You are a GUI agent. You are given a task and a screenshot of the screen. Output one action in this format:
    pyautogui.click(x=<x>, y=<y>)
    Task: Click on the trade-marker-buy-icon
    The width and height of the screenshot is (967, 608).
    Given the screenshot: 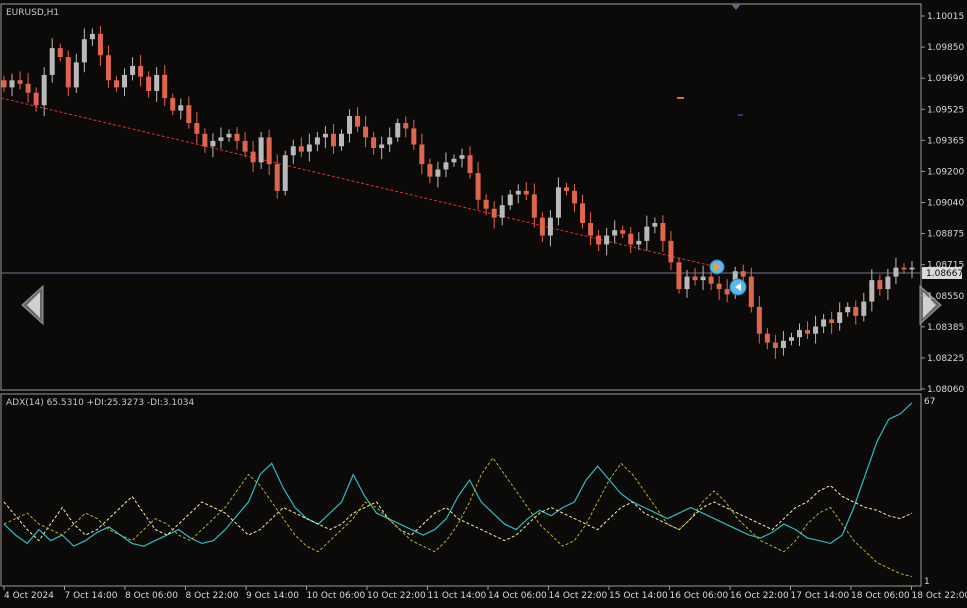 What is the action you would take?
    pyautogui.click(x=738, y=287)
    